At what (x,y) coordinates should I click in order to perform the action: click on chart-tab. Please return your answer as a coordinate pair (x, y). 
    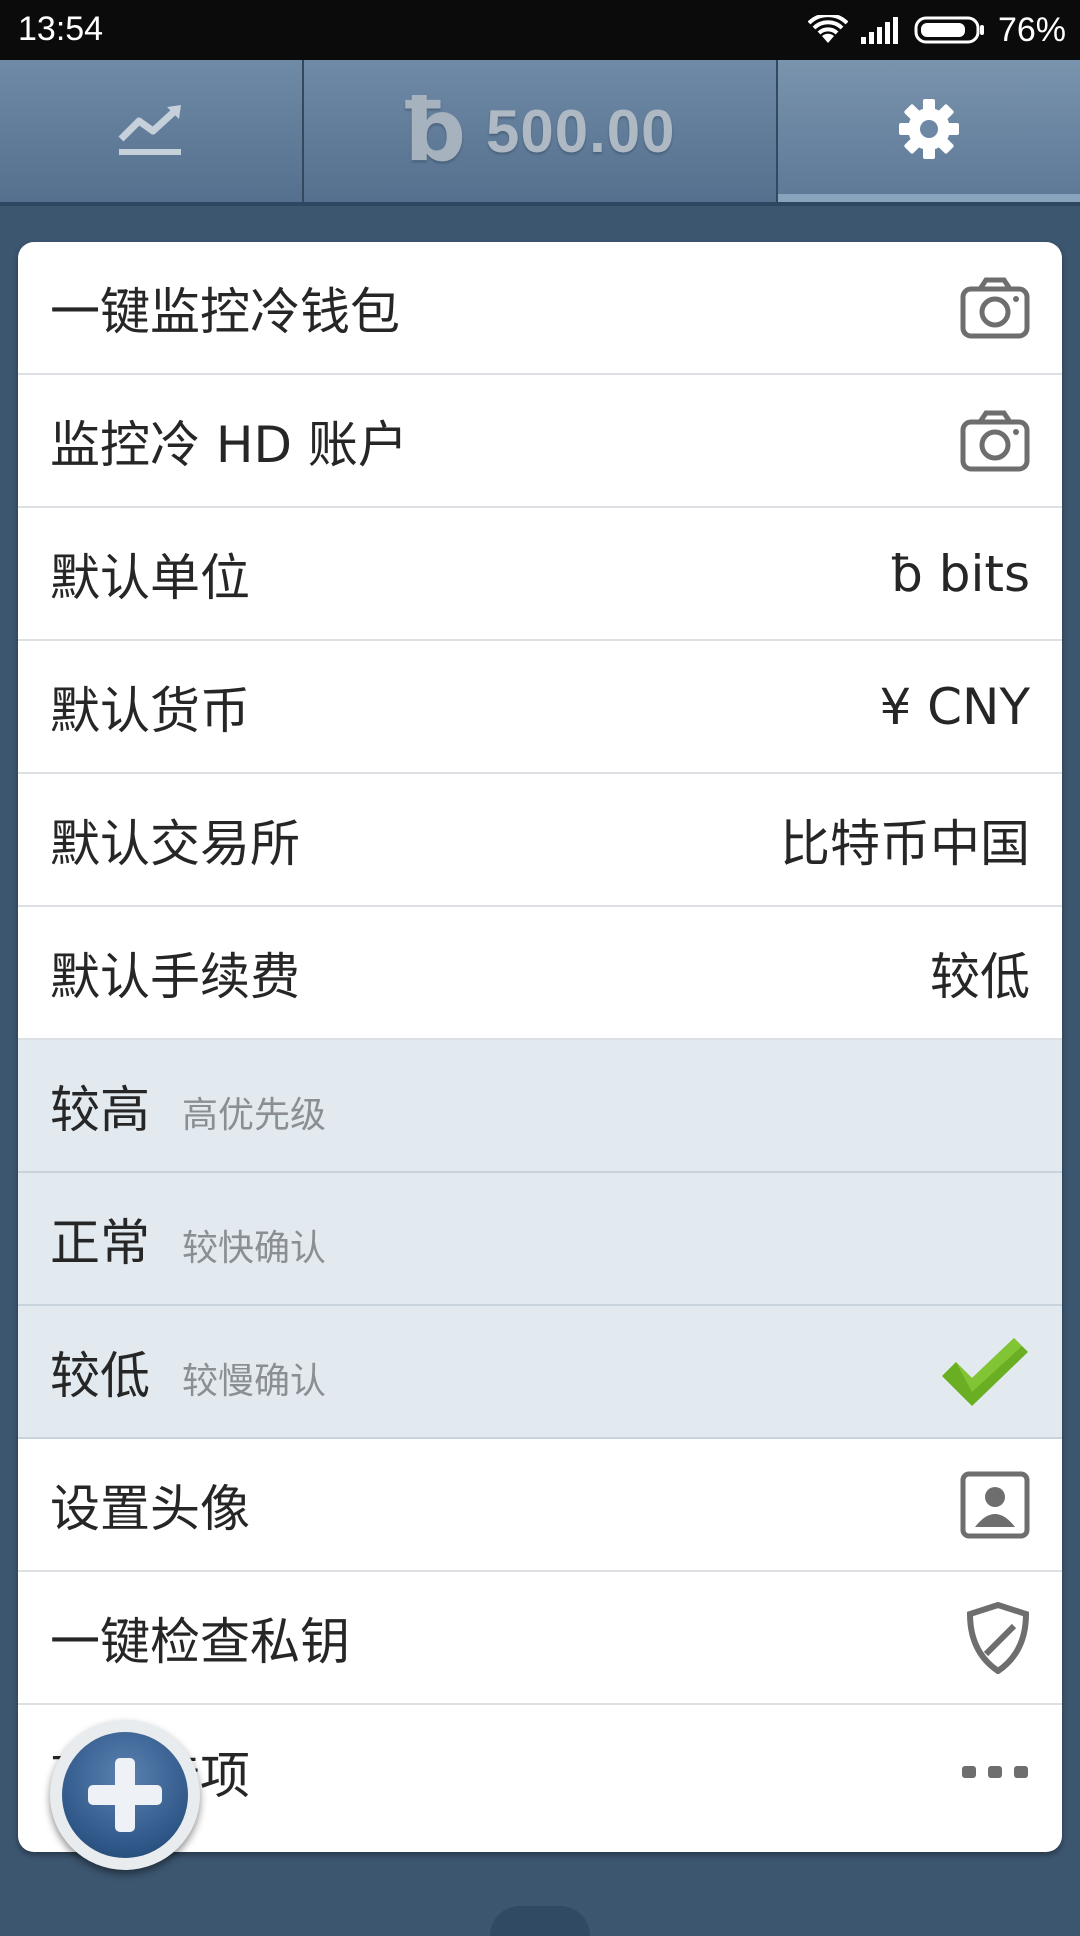
    Looking at the image, I should click on (151, 131).